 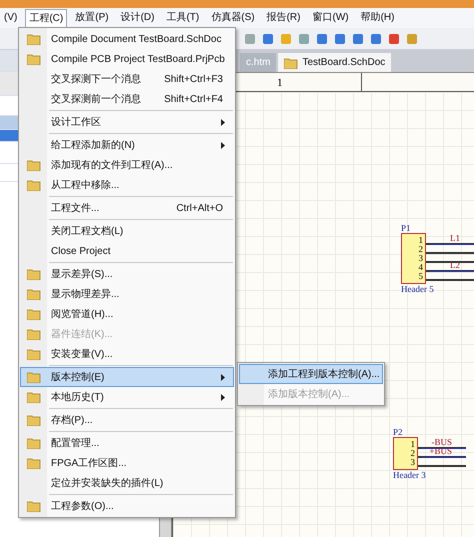 I want to click on net-label: -BUS, so click(x=441, y=442).